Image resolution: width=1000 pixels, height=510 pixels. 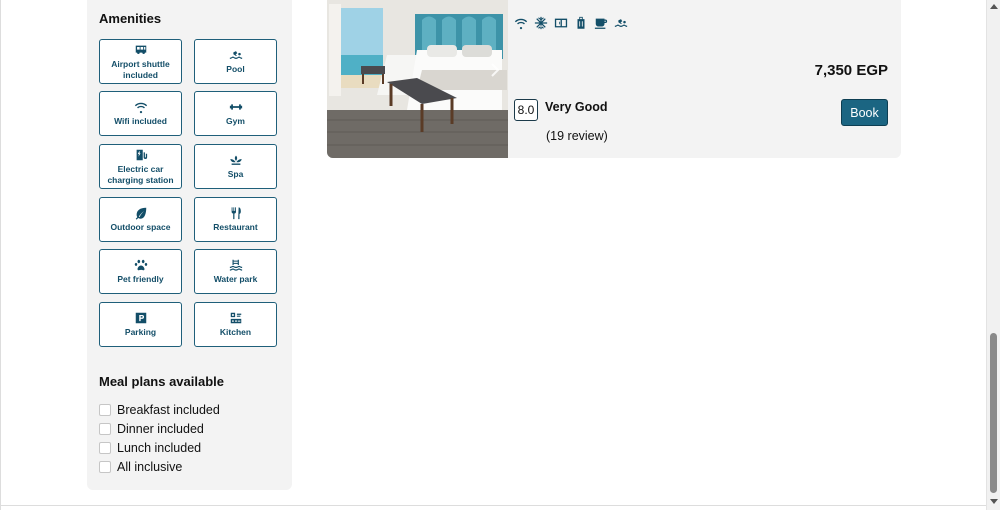 I want to click on amenity-label: Pet friendly, so click(x=140, y=279).